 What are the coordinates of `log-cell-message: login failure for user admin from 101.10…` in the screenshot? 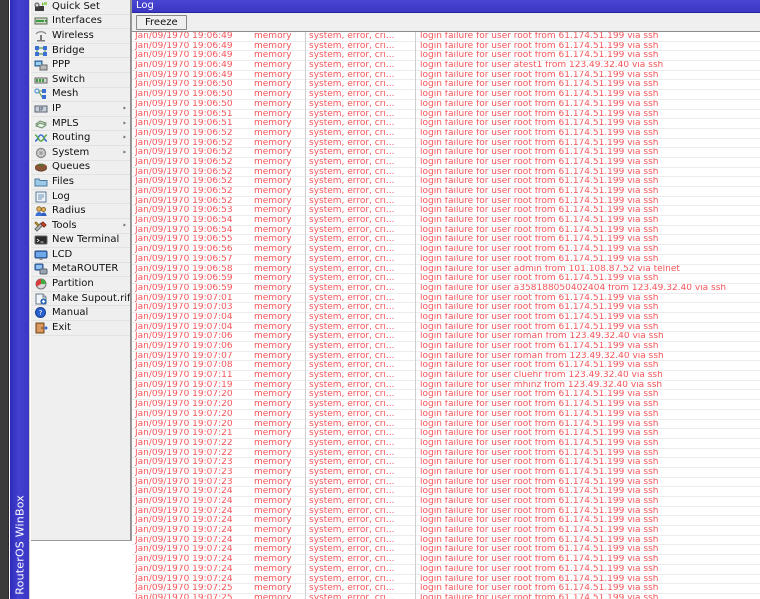 It's located at (550, 269).